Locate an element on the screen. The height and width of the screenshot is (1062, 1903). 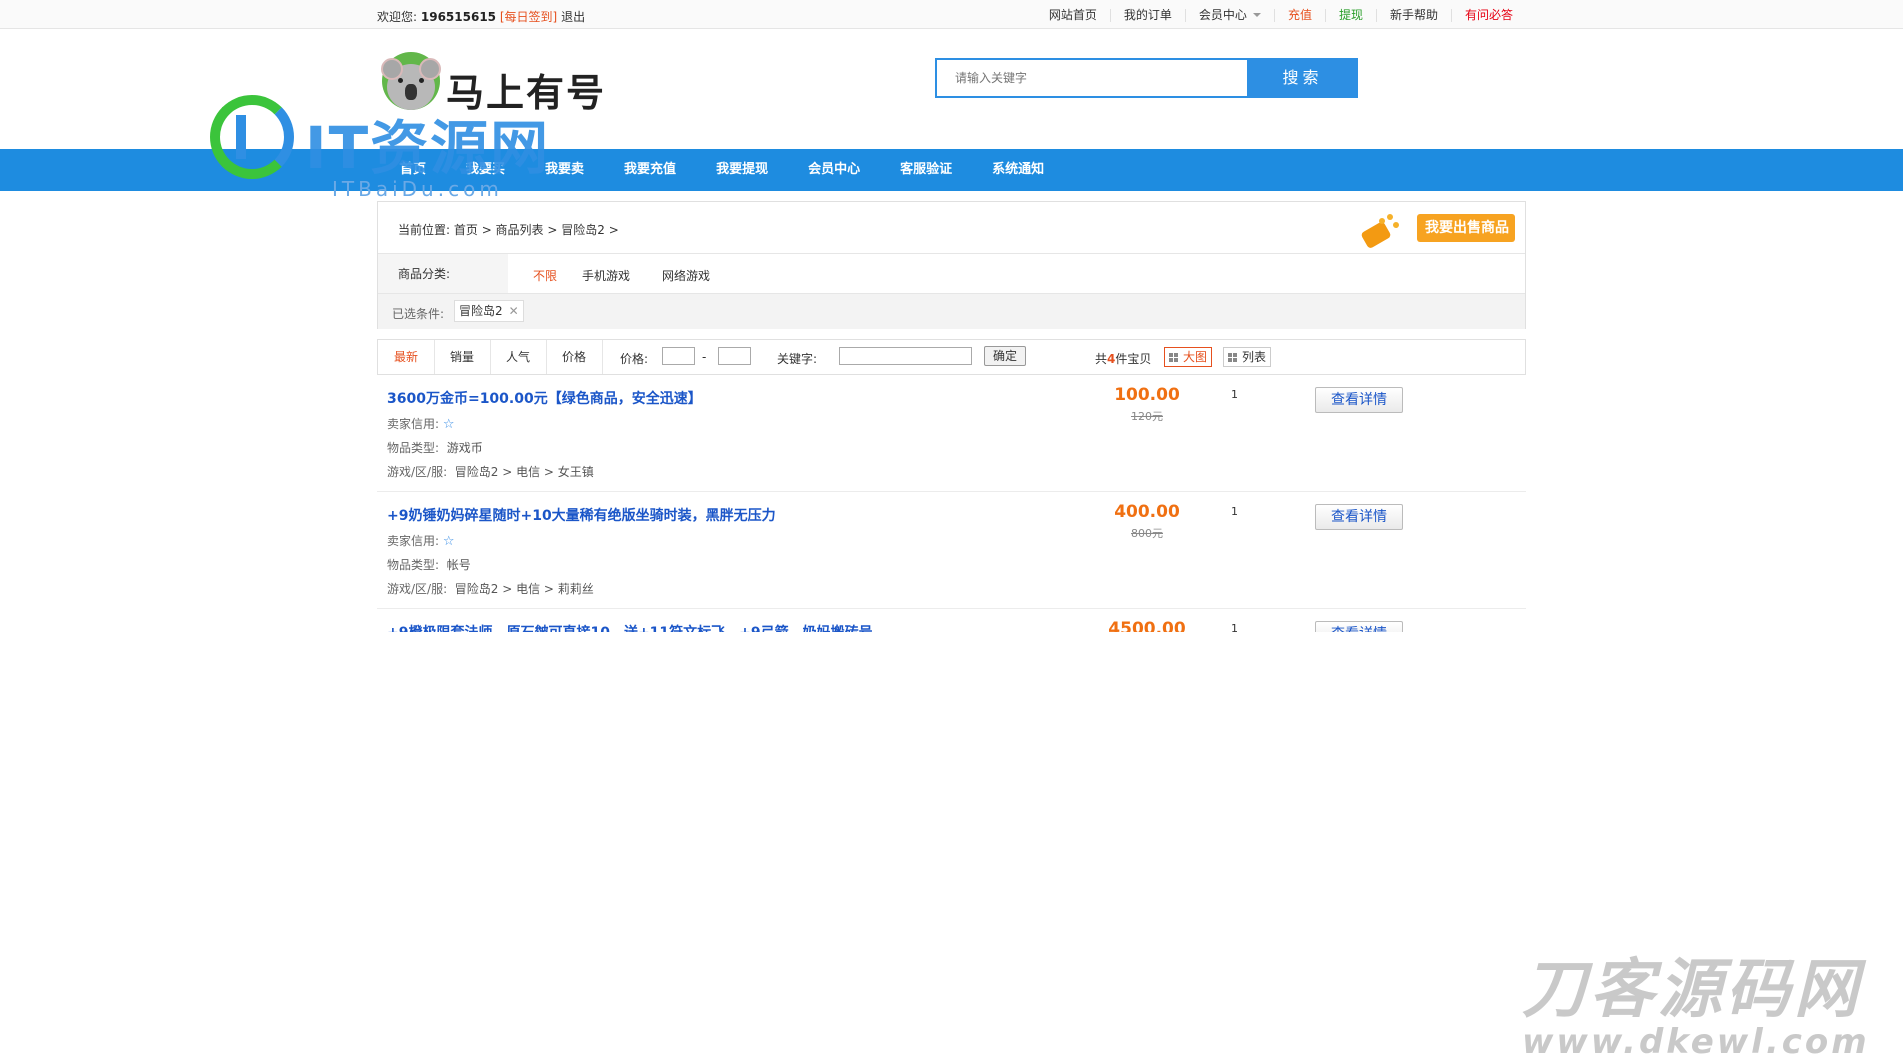
category-row: 商品分类: 不限 手机游戏 网络游戏 is located at coordinates (951, 273).